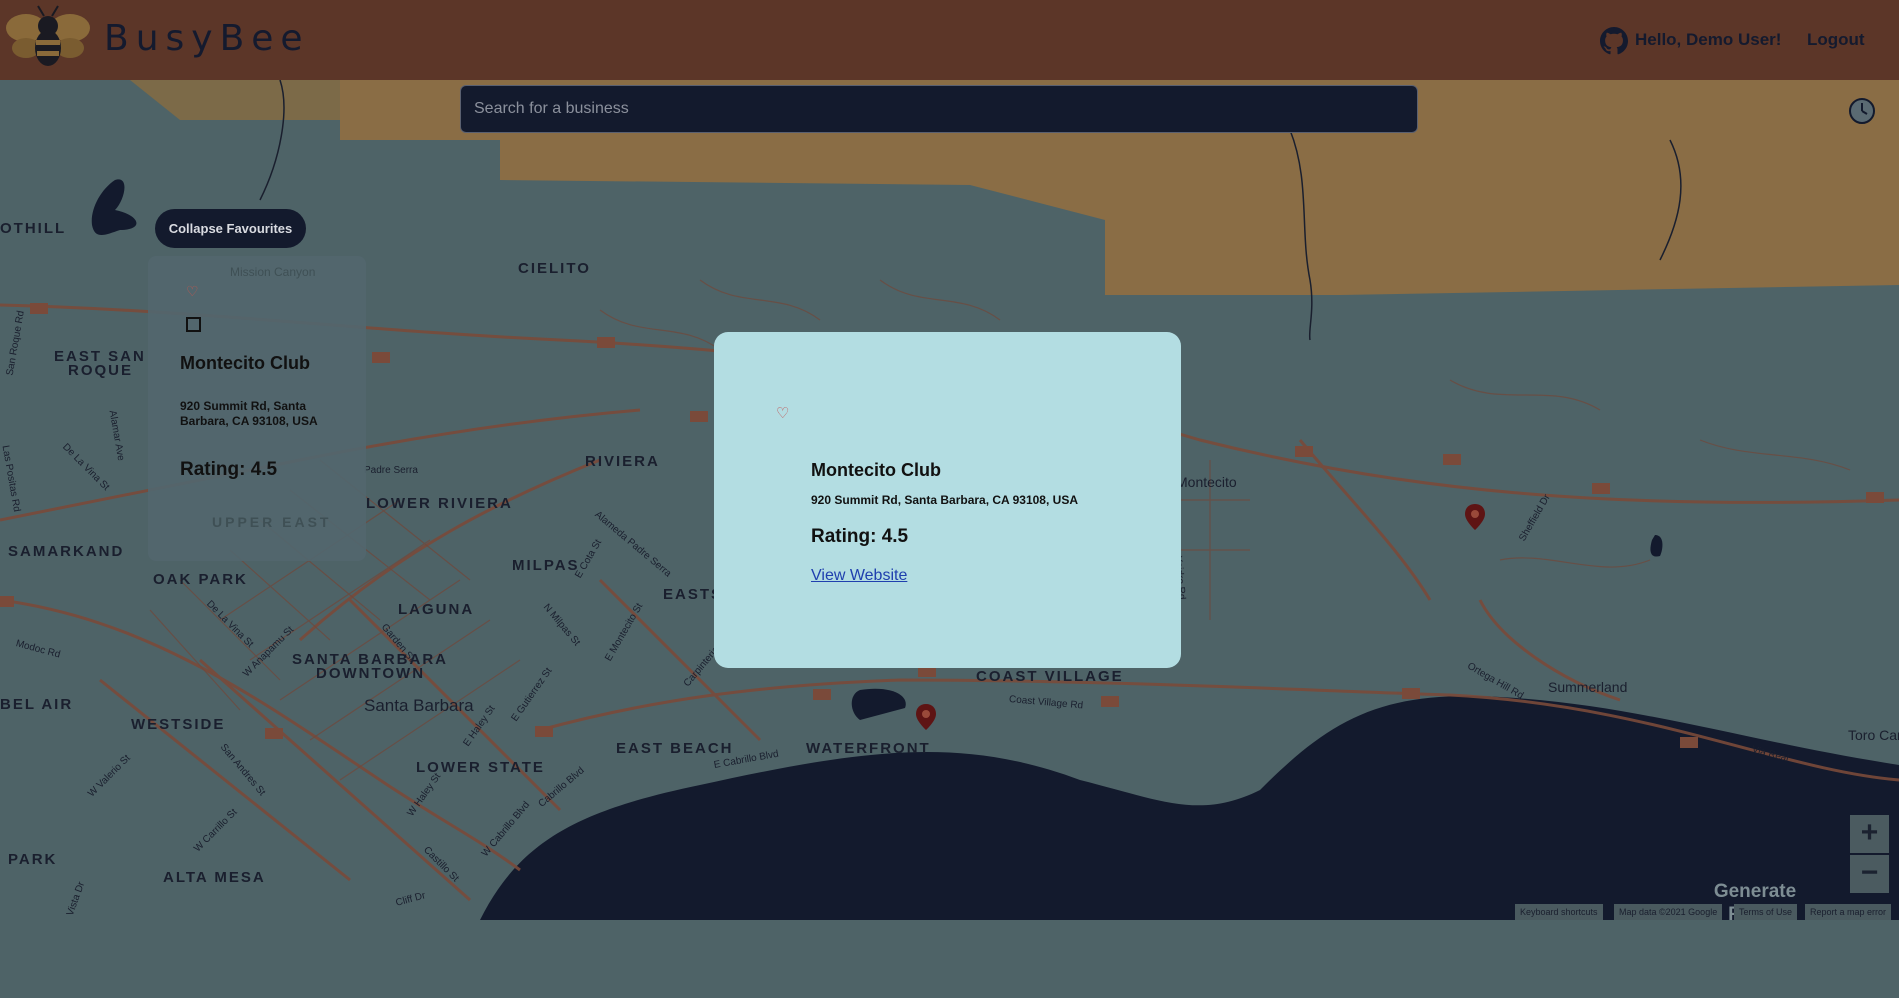  What do you see at coordinates (878, 704) in the screenshot?
I see `map-harbor` at bounding box center [878, 704].